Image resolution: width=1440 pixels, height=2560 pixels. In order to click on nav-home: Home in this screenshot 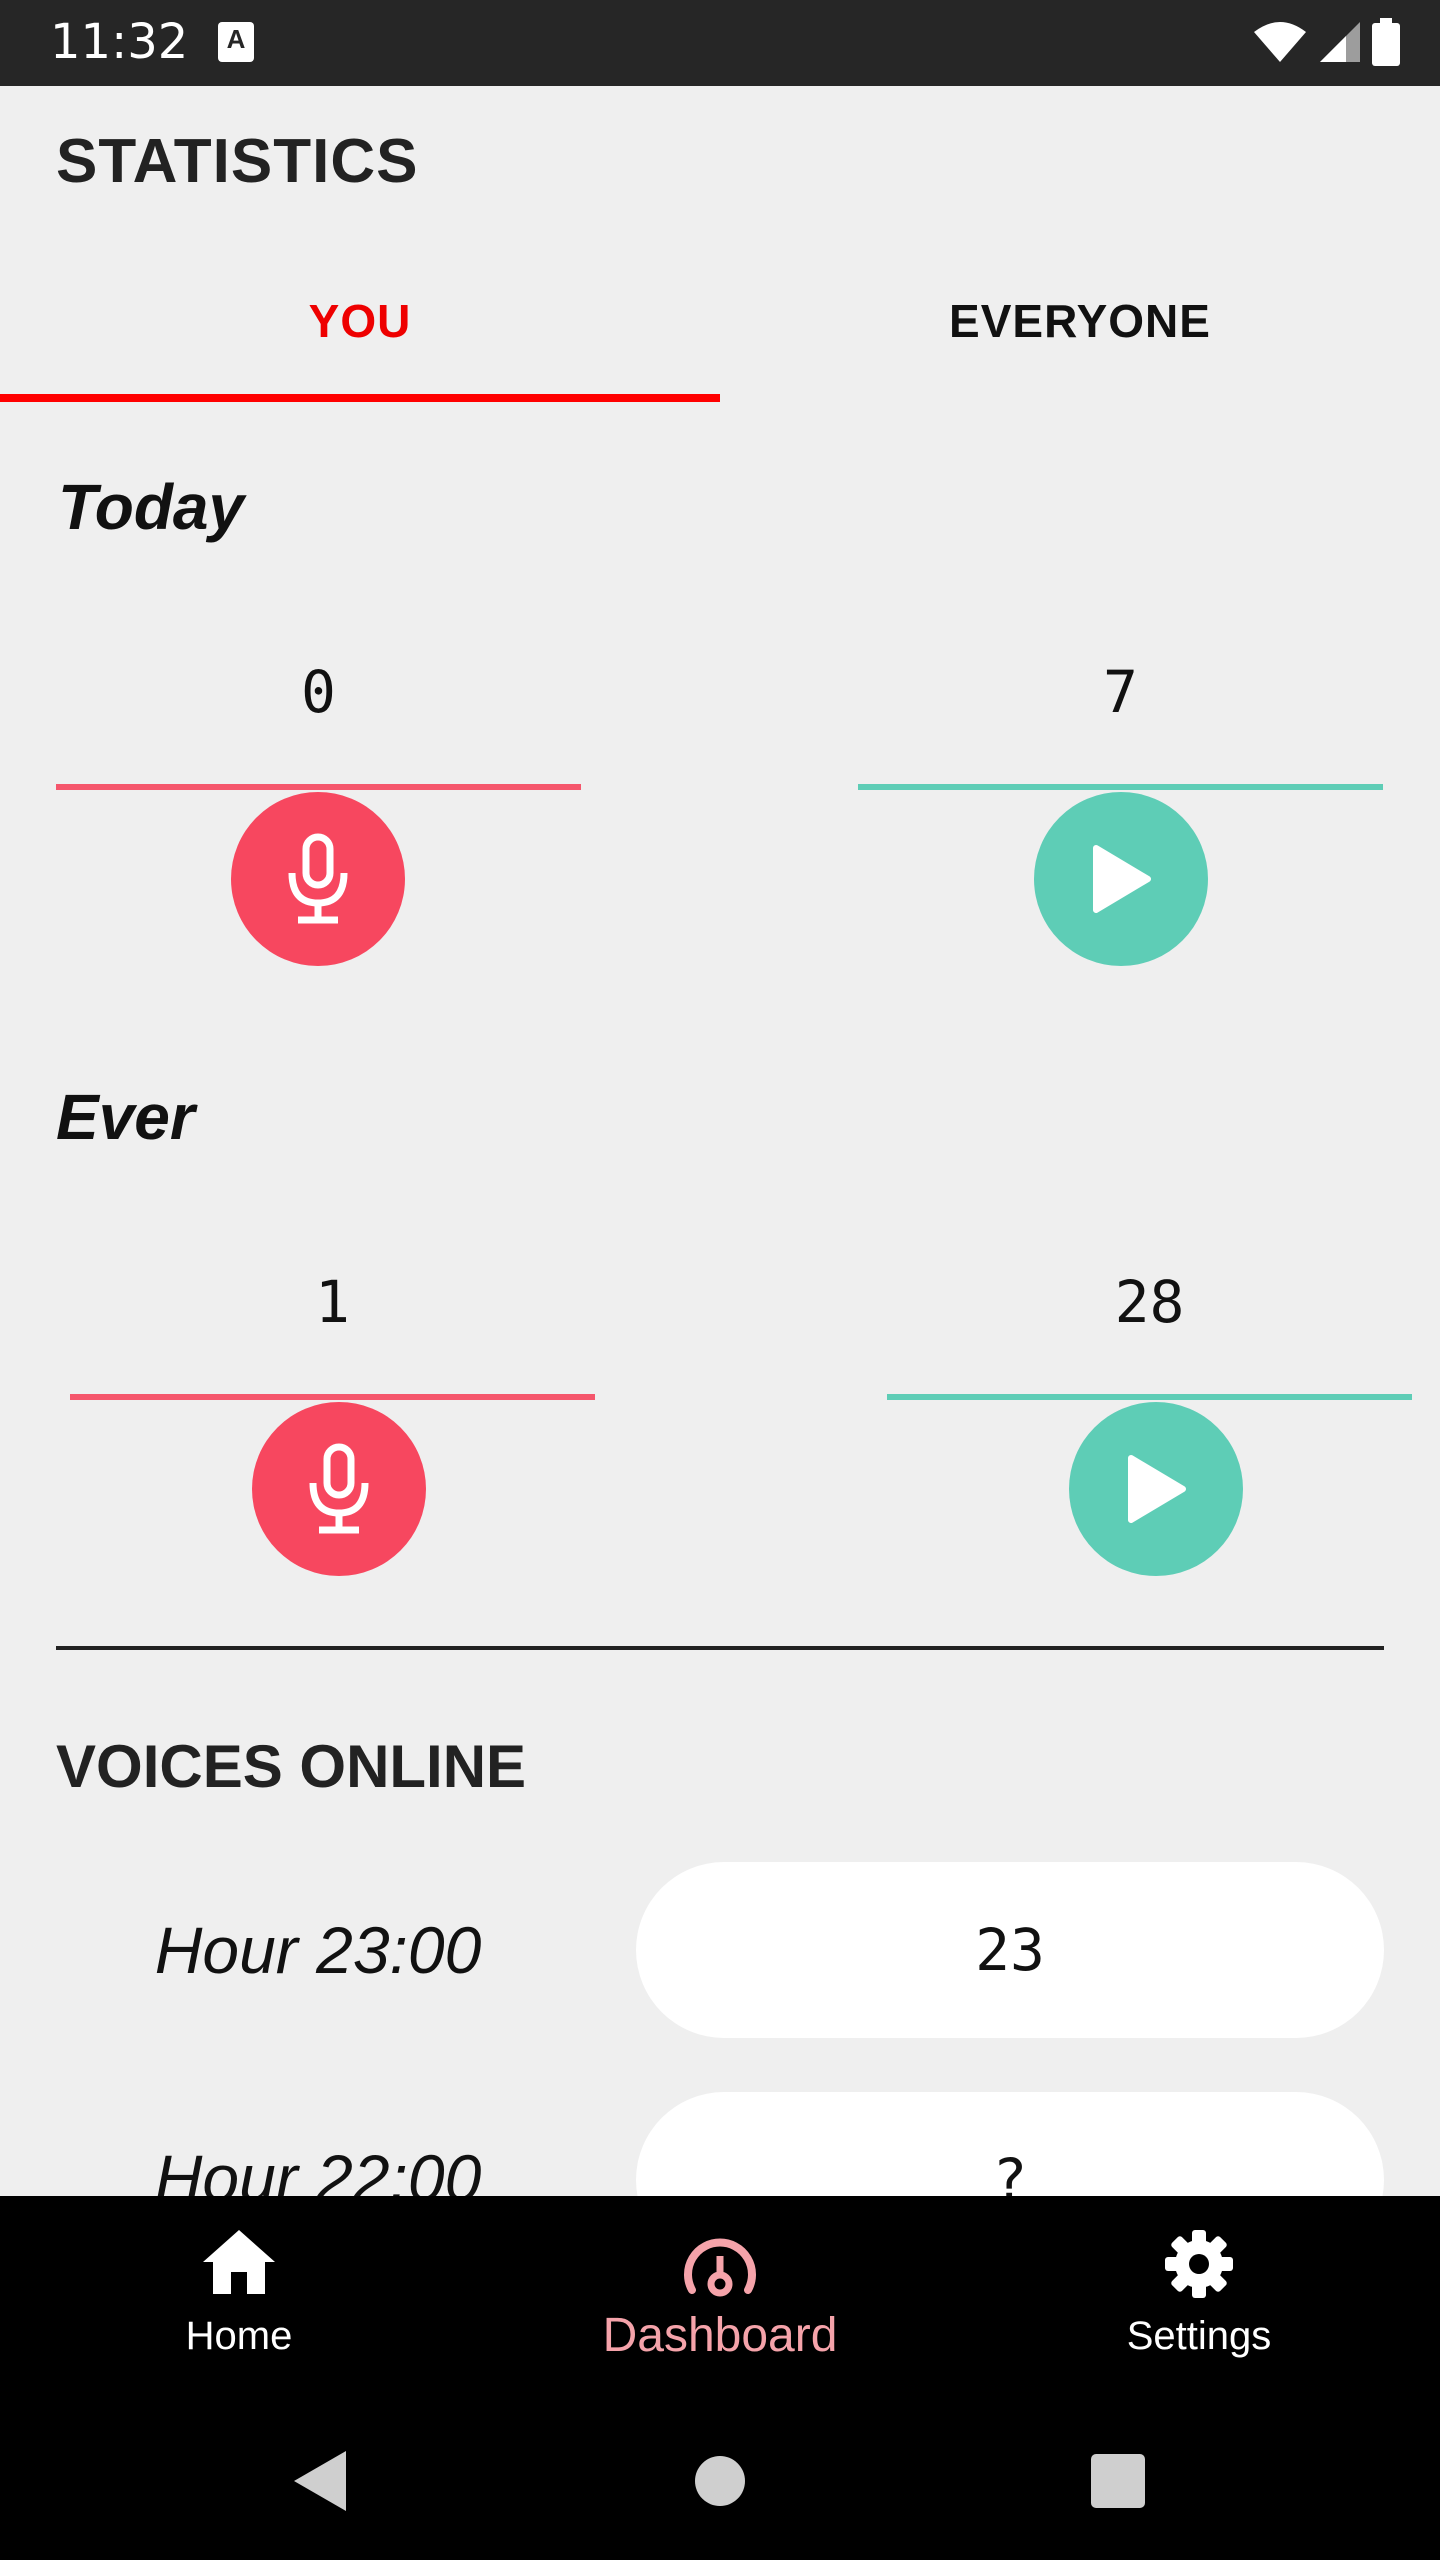, I will do `click(239, 2299)`.